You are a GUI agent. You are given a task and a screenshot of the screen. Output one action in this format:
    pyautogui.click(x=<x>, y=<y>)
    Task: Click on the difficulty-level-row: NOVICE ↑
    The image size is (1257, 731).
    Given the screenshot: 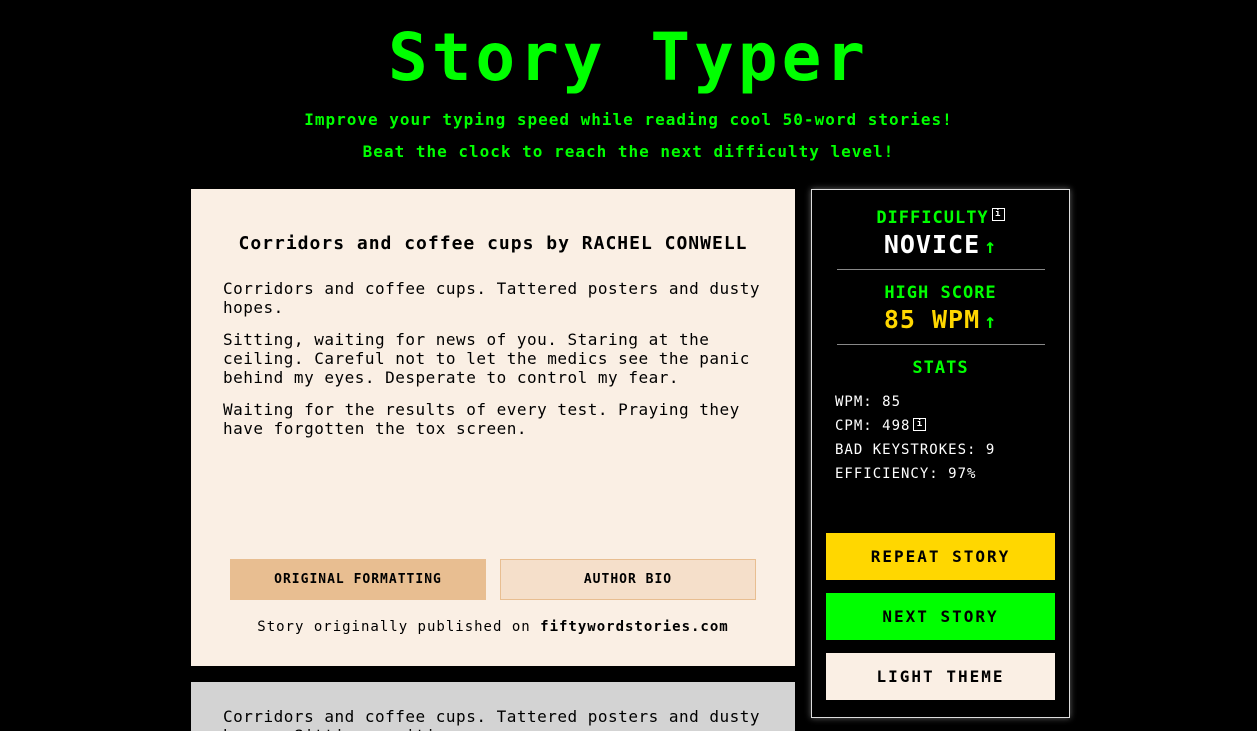 What is the action you would take?
    pyautogui.click(x=940, y=244)
    